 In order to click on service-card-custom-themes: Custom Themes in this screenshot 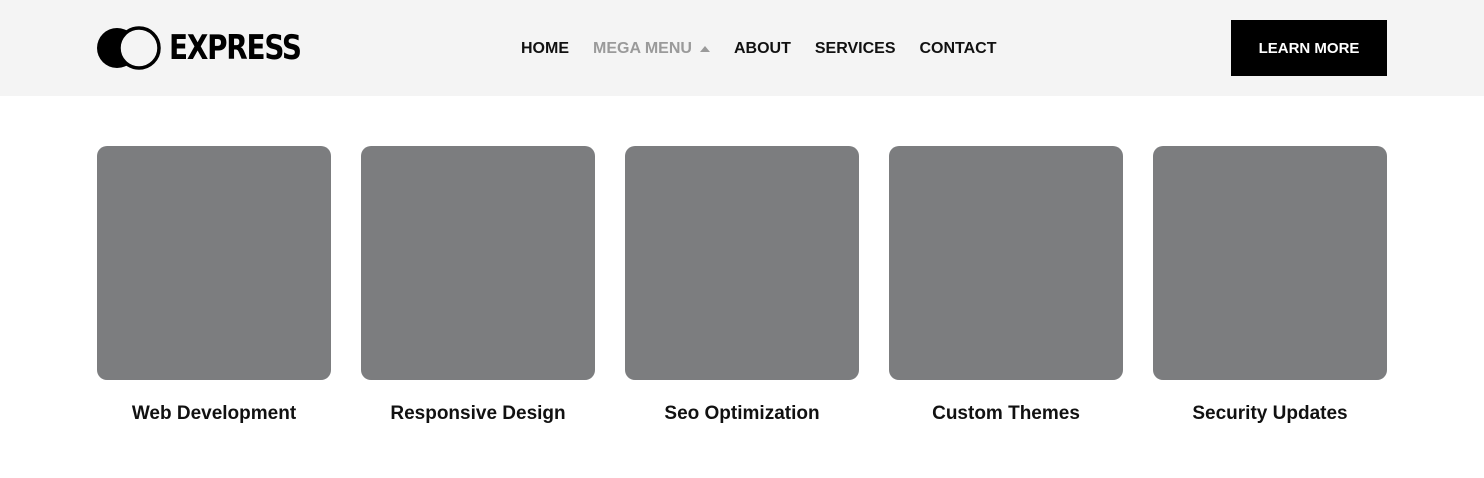, I will do `click(1006, 285)`.